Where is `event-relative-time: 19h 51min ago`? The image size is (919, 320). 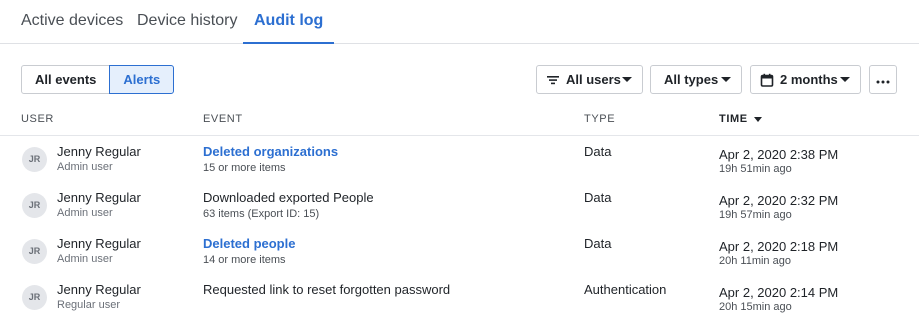 event-relative-time: 19h 51min ago is located at coordinates (755, 169).